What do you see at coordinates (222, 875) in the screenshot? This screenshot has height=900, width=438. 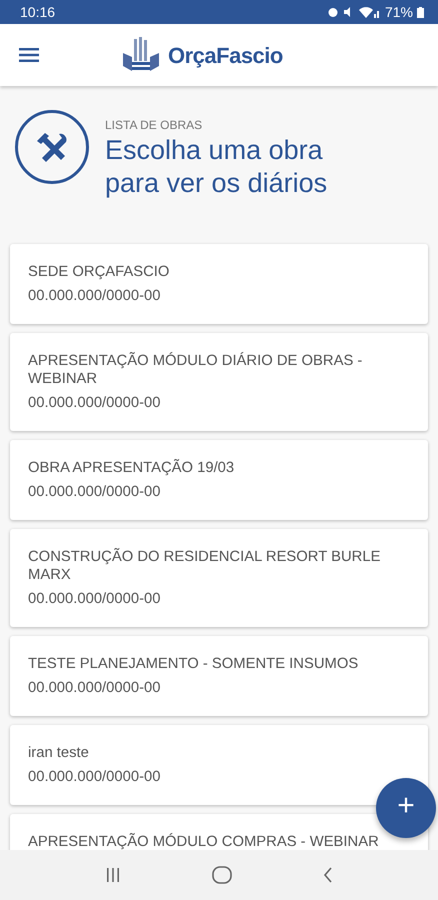 I see `home-icon` at bounding box center [222, 875].